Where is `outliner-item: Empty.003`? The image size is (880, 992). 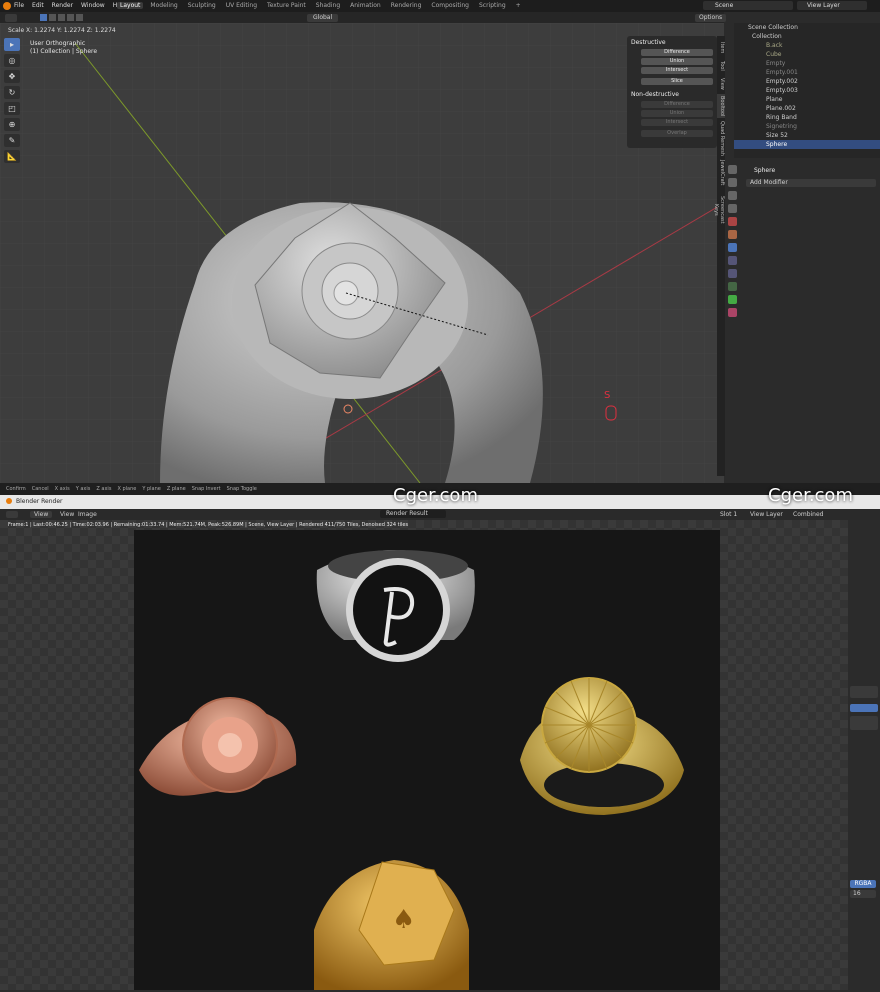
outliner-item: Empty.003 is located at coordinates (807, 90).